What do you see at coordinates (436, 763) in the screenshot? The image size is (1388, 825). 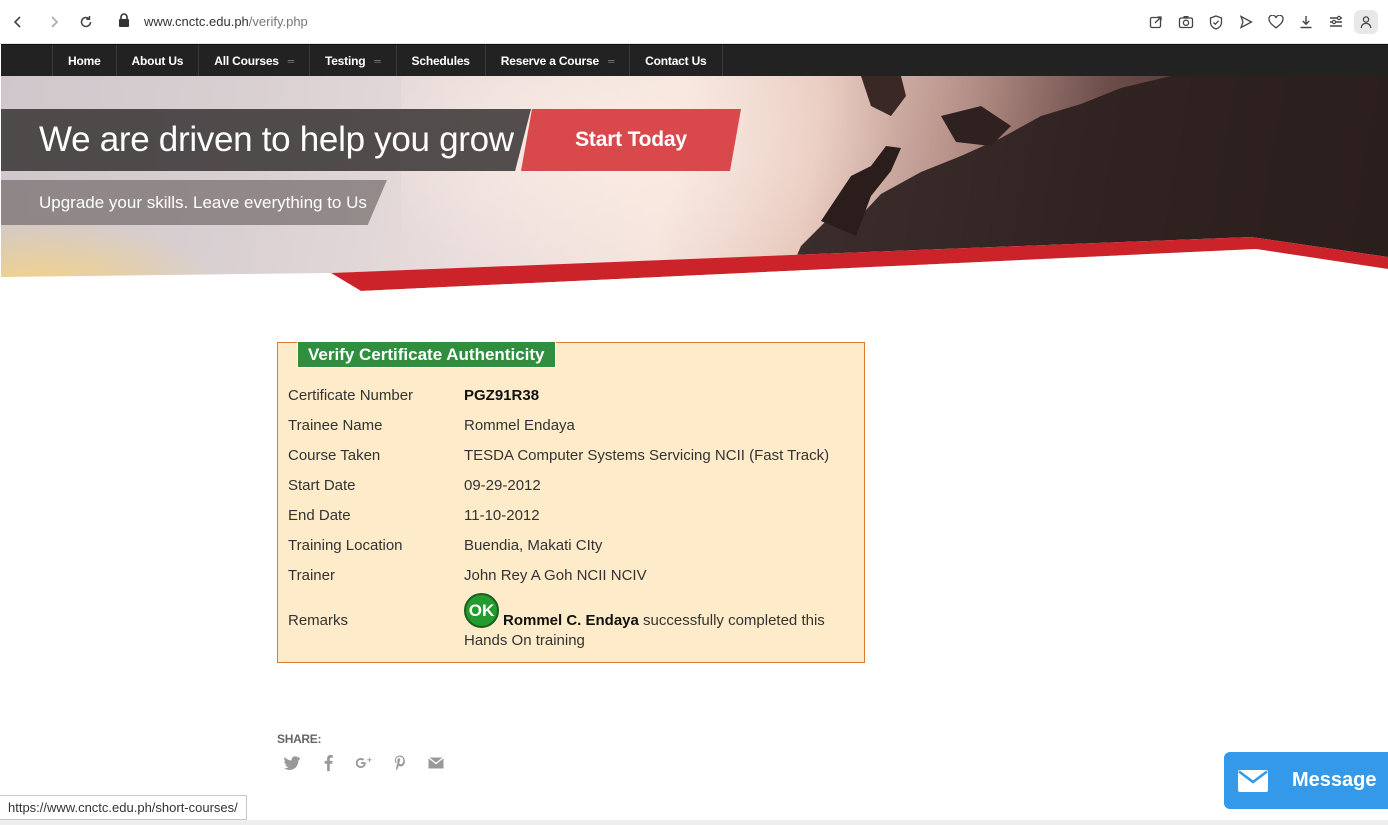 I see `email-icon` at bounding box center [436, 763].